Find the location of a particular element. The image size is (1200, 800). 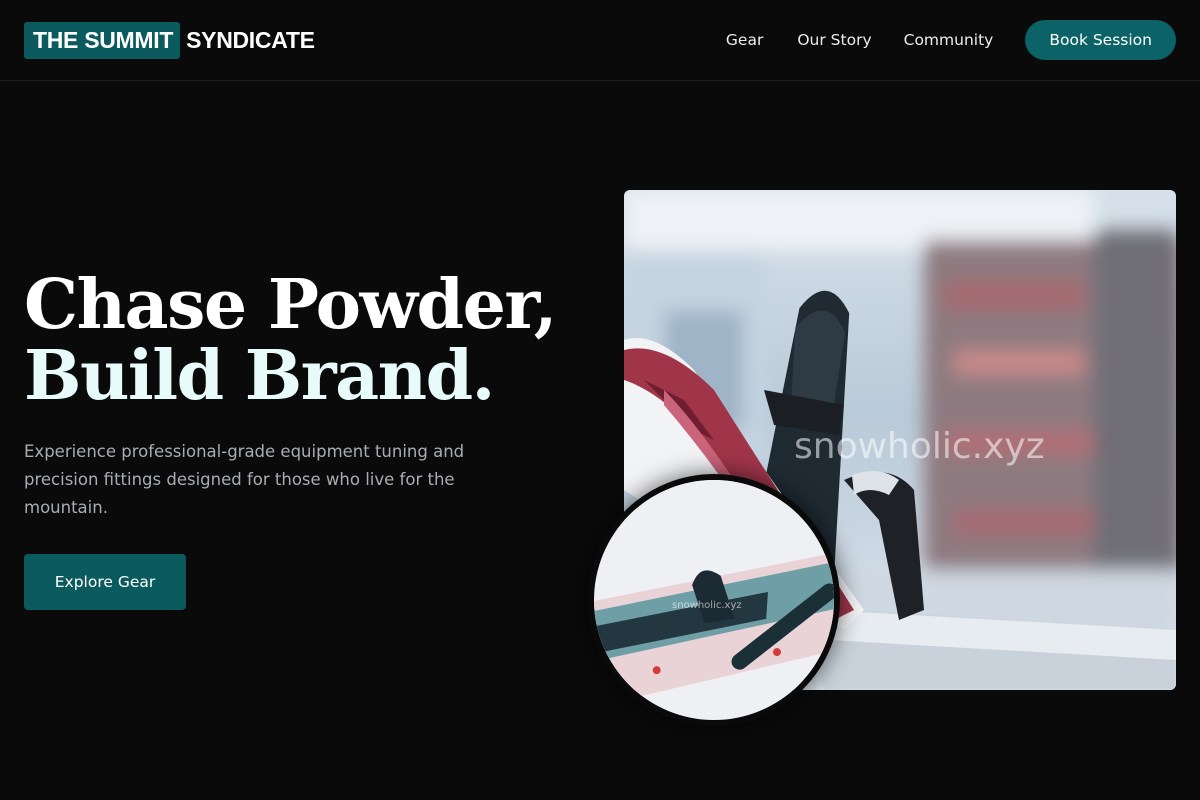

hero-title-line-1: Chase Powder, is located at coordinates (290, 305).